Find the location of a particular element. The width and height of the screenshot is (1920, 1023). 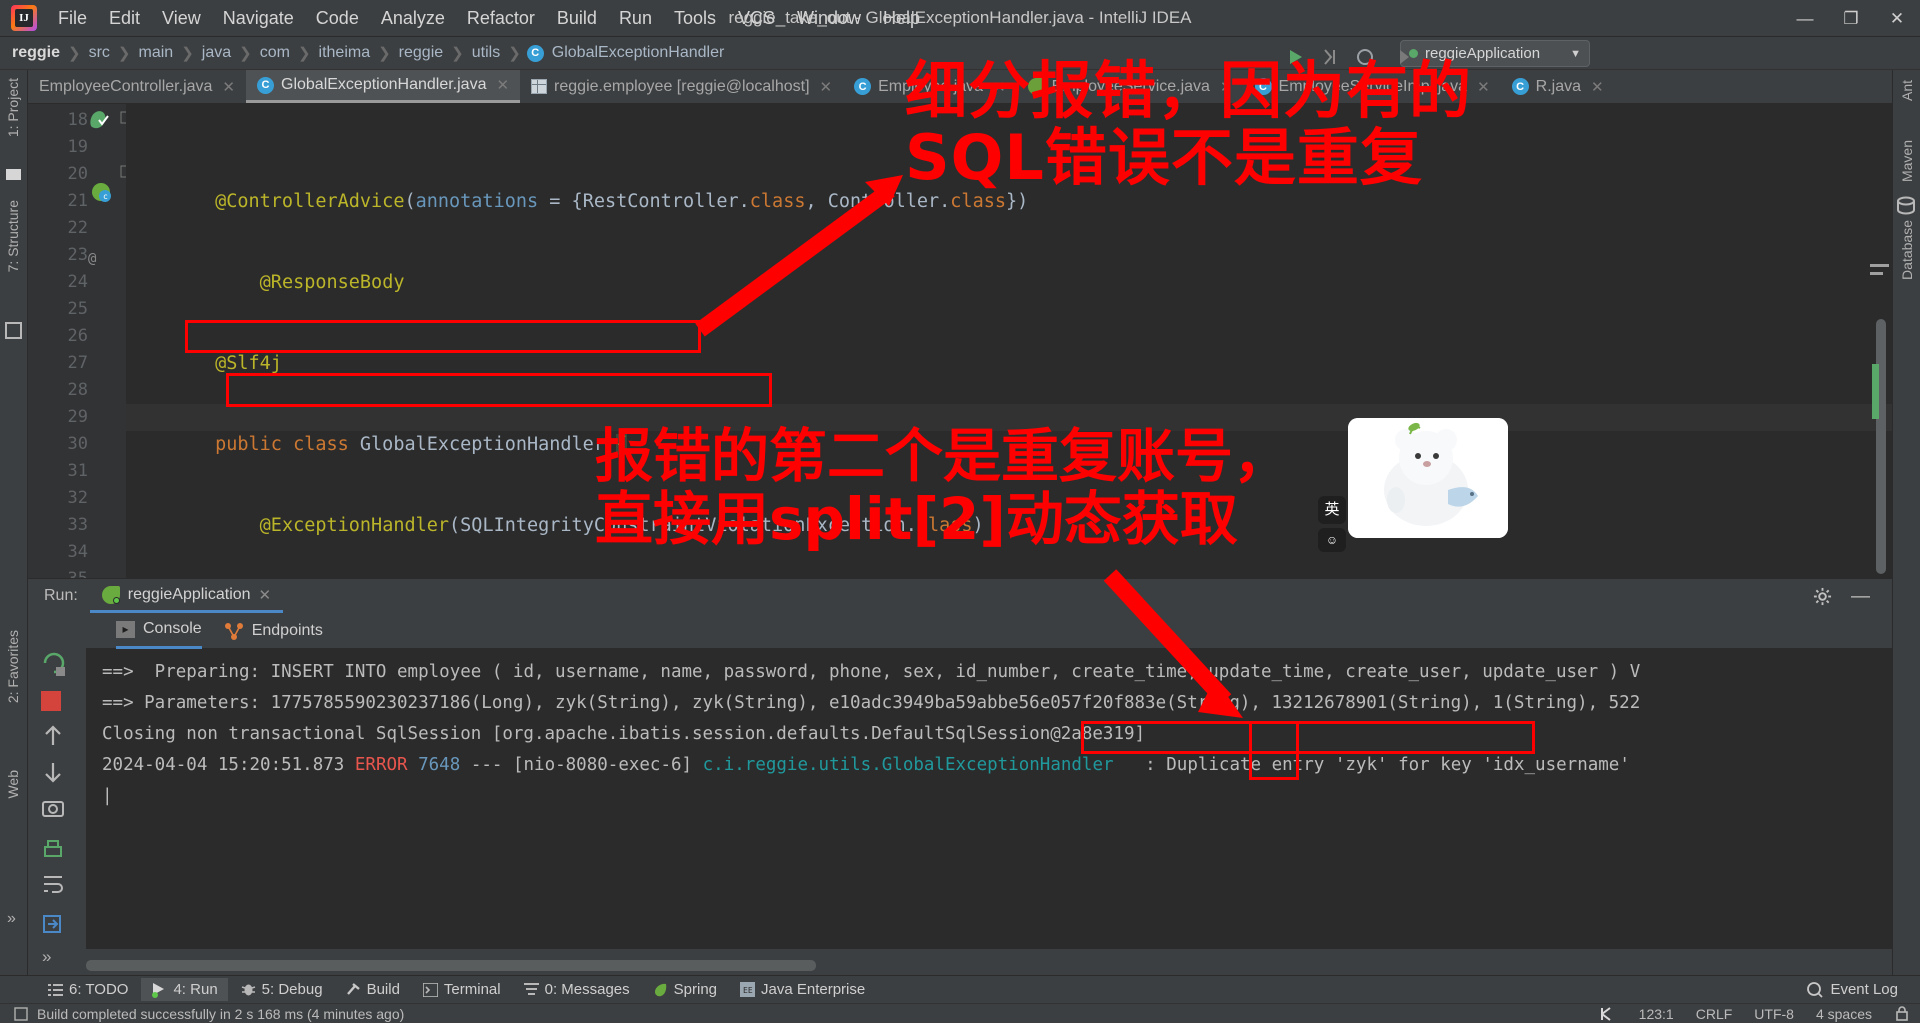

menu-view: View is located at coordinates (181, 18).